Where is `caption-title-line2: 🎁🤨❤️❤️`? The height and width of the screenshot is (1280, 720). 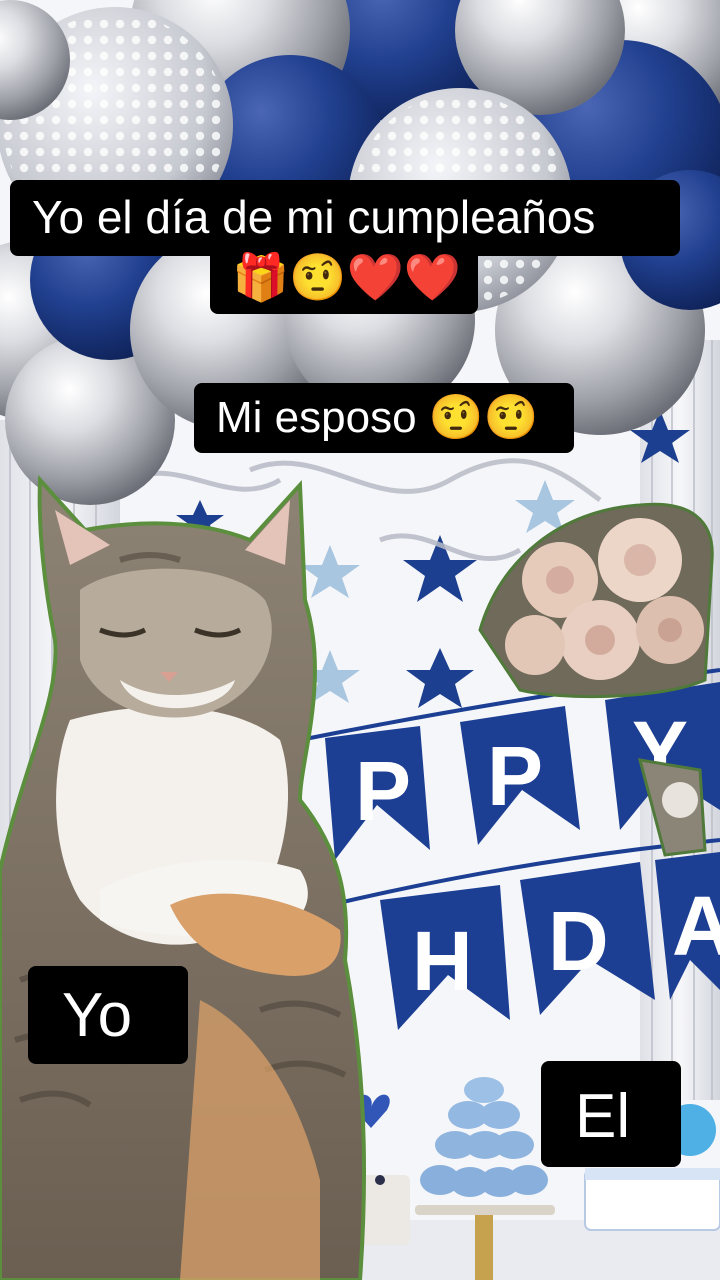 caption-title-line2: 🎁🤨❤️❤️ is located at coordinates (344, 279).